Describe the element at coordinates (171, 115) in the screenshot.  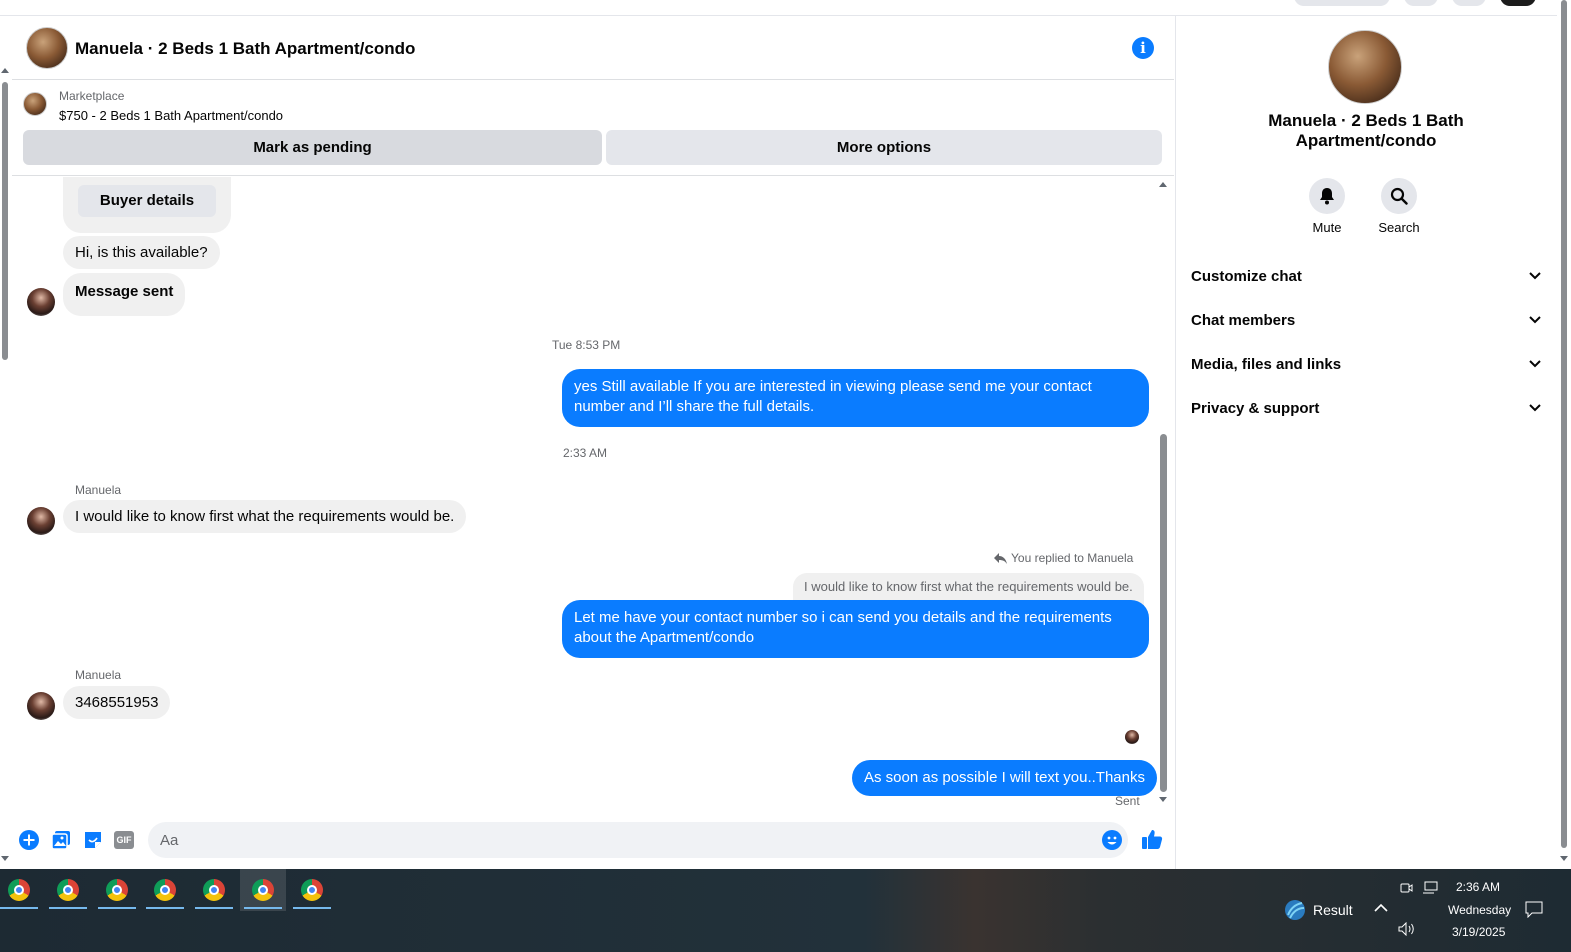
I see `listing-title: $750 - 2 Beds 1 Bath Apartment/condo` at that location.